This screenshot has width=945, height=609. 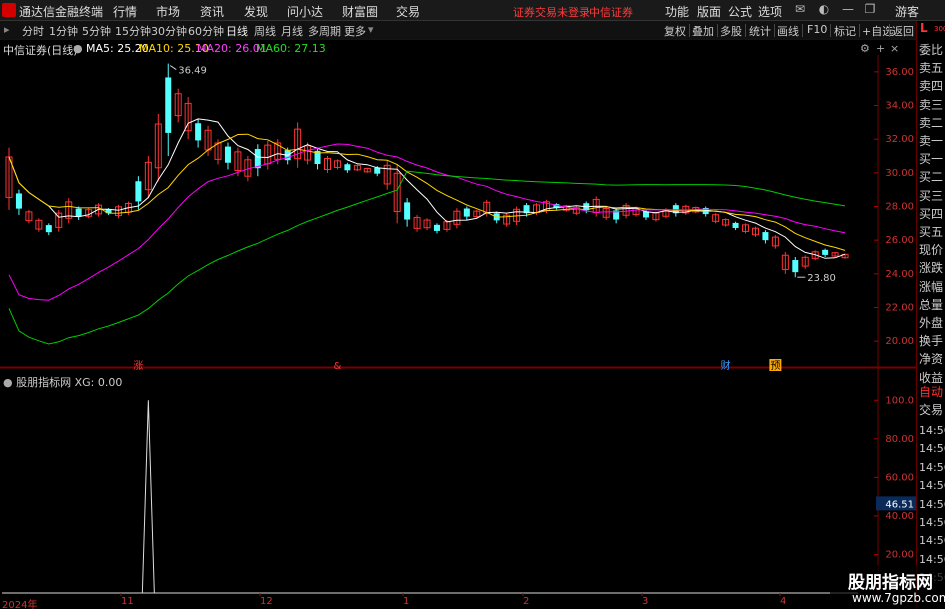 I want to click on menu-zixun: 资讯, so click(x=212, y=11).